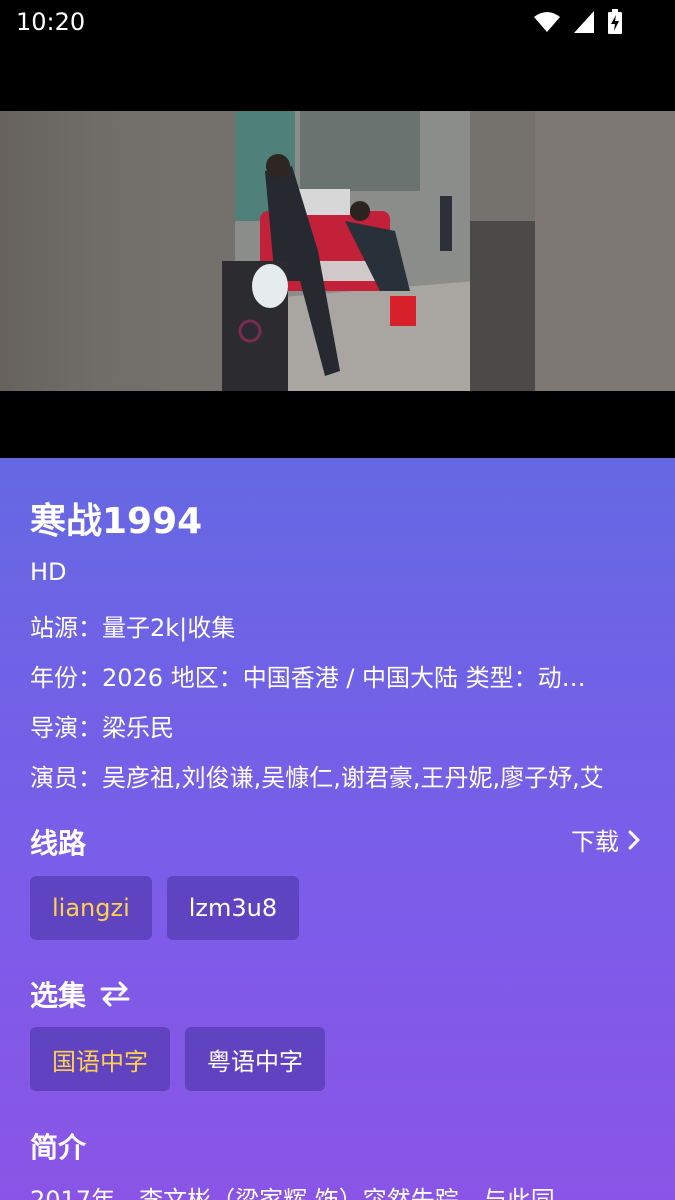  I want to click on download-label: 下载, so click(595, 842).